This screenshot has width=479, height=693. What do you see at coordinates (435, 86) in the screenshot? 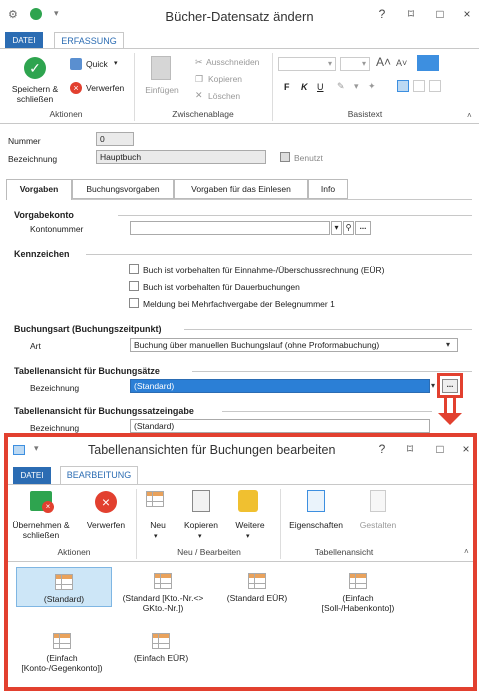
I see `align-right-icon` at bounding box center [435, 86].